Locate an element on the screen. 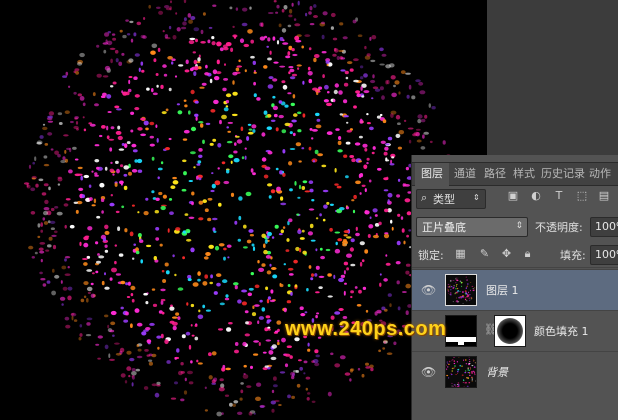  opacity-label: 不透明度: is located at coordinates (559, 227).